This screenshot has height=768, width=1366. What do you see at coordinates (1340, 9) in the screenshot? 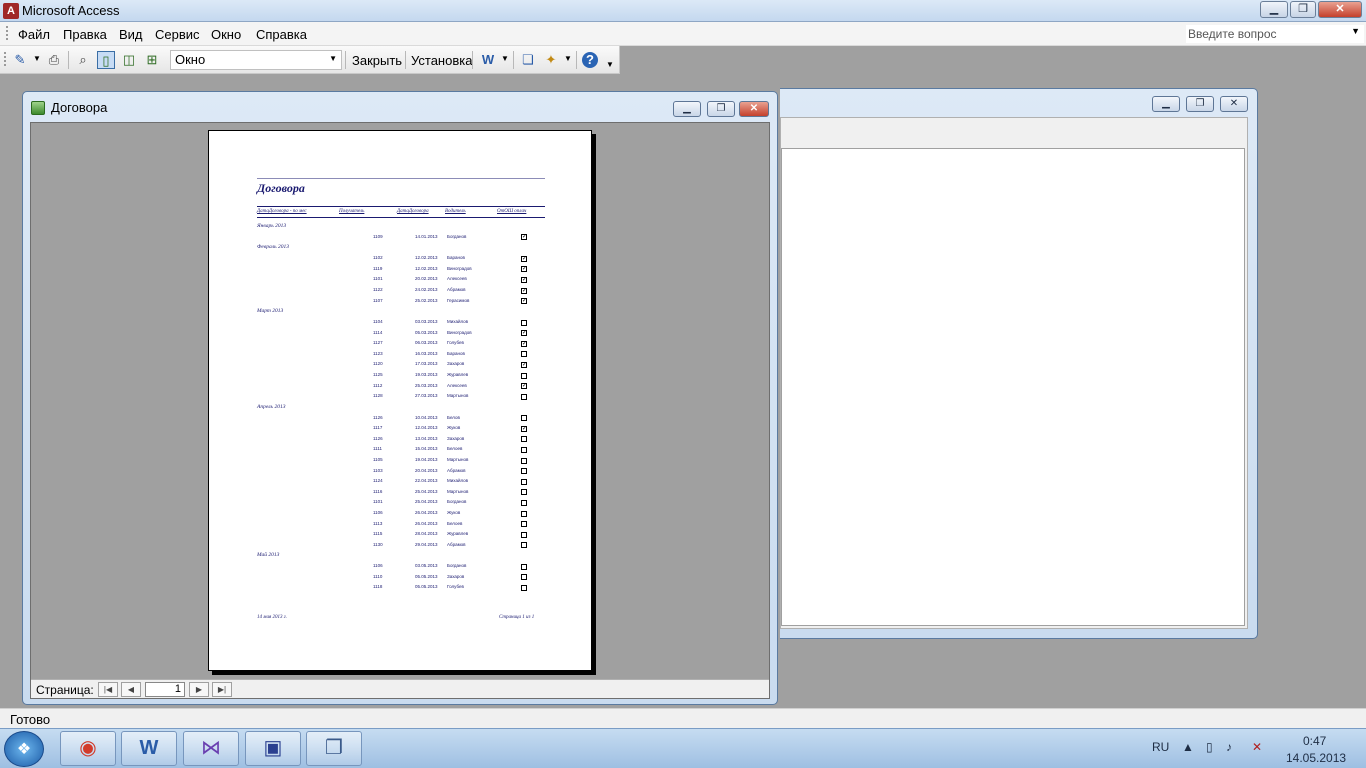
I see `close-button: ✕` at bounding box center [1340, 9].